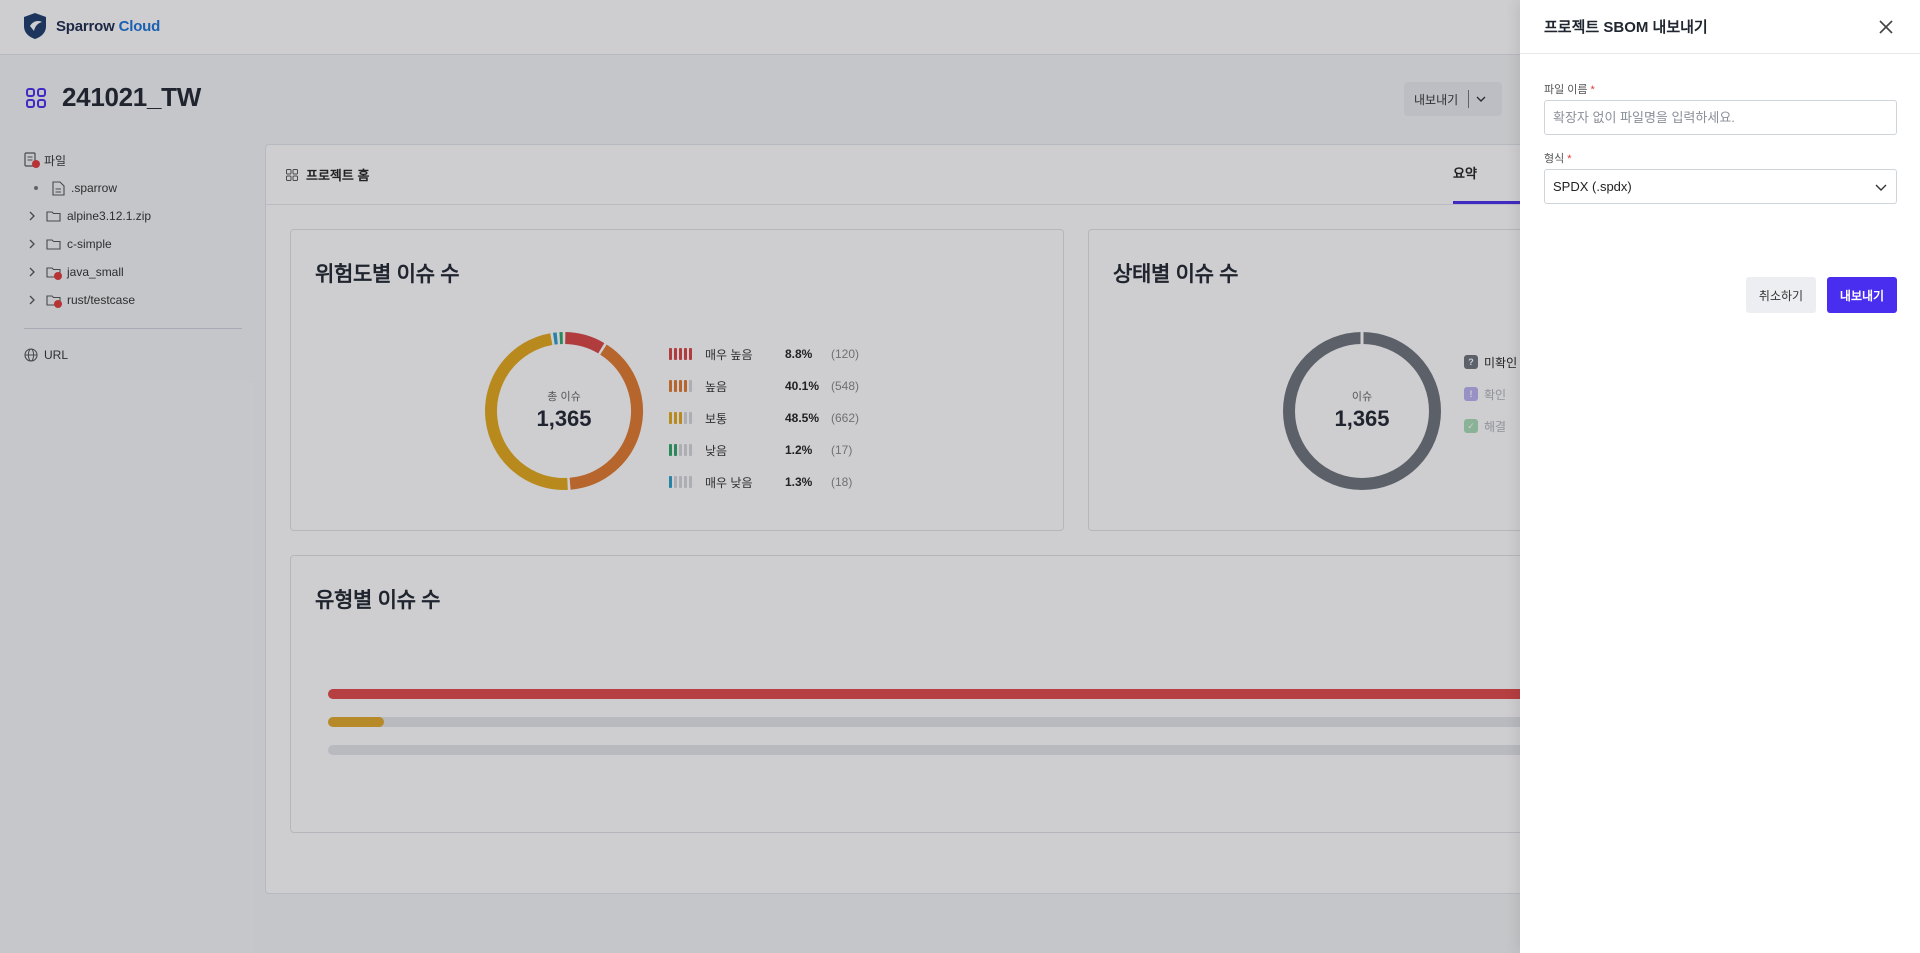 The width and height of the screenshot is (1920, 953). Describe the element at coordinates (1881, 187) in the screenshot. I see `chevron-down-icon` at that location.